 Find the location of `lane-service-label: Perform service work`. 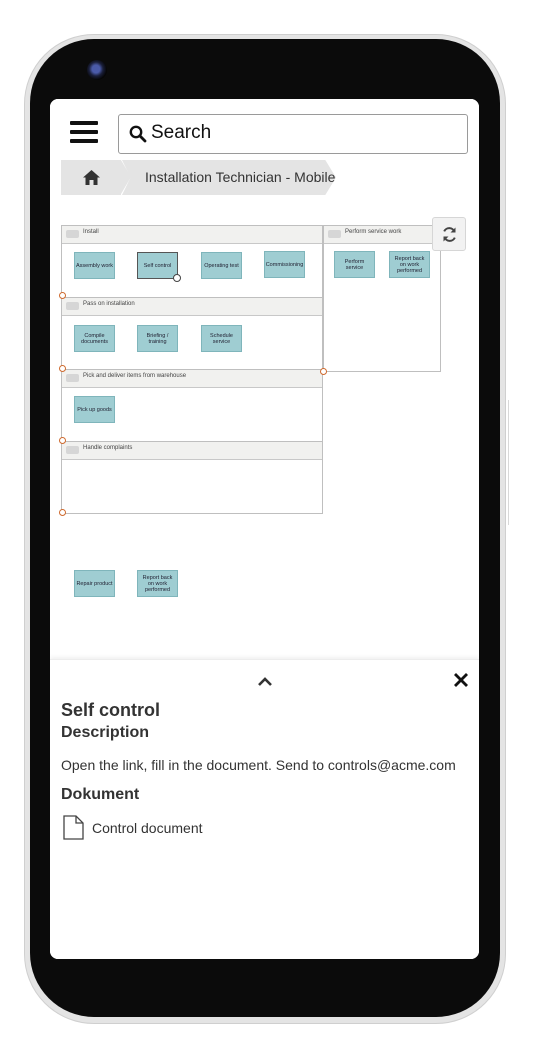

lane-service-label: Perform service work is located at coordinates (373, 232).